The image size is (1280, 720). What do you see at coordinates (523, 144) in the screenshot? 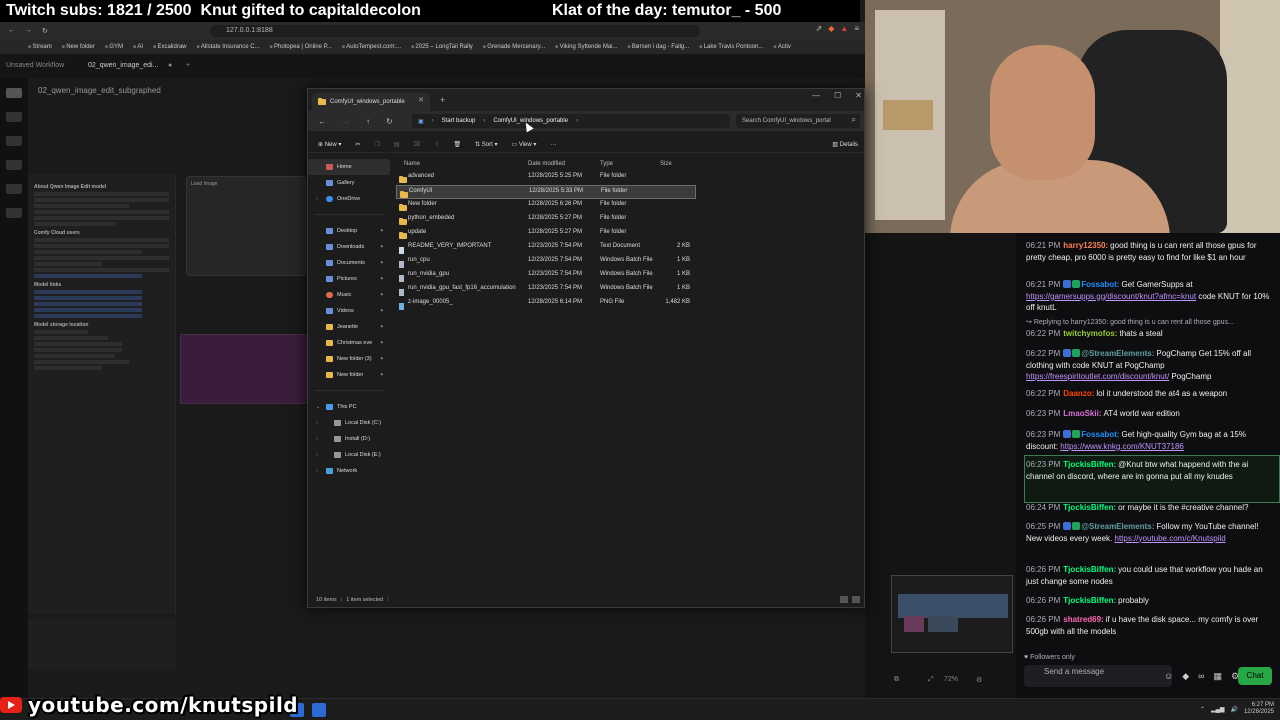
I see `view-button: ▭ View ▾` at bounding box center [523, 144].